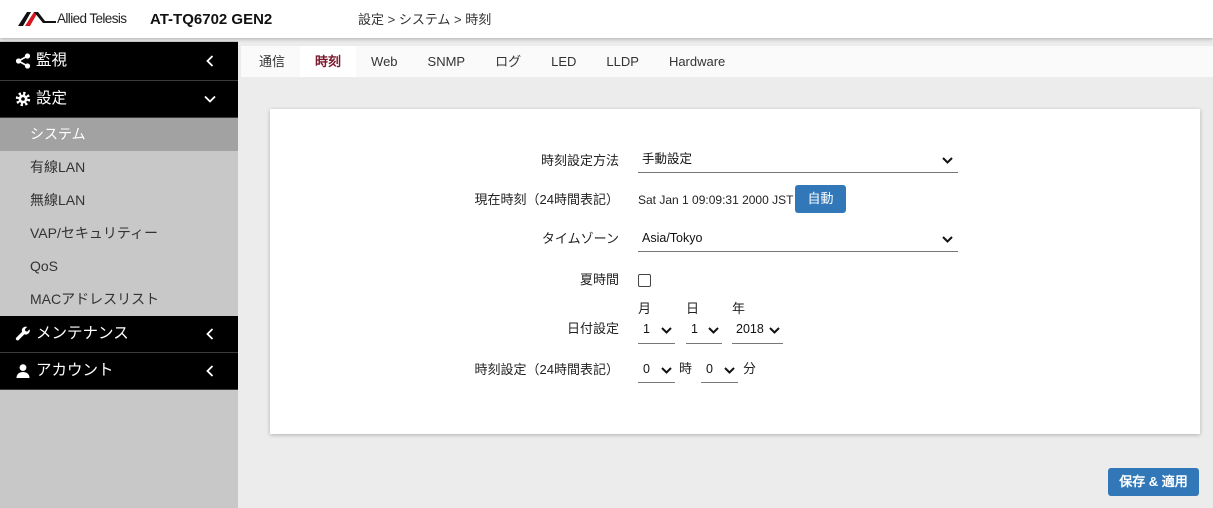 The image size is (1213, 508). What do you see at coordinates (119, 200) in the screenshot?
I see `sidebar-item-wireless-lan: 無線LAN` at bounding box center [119, 200].